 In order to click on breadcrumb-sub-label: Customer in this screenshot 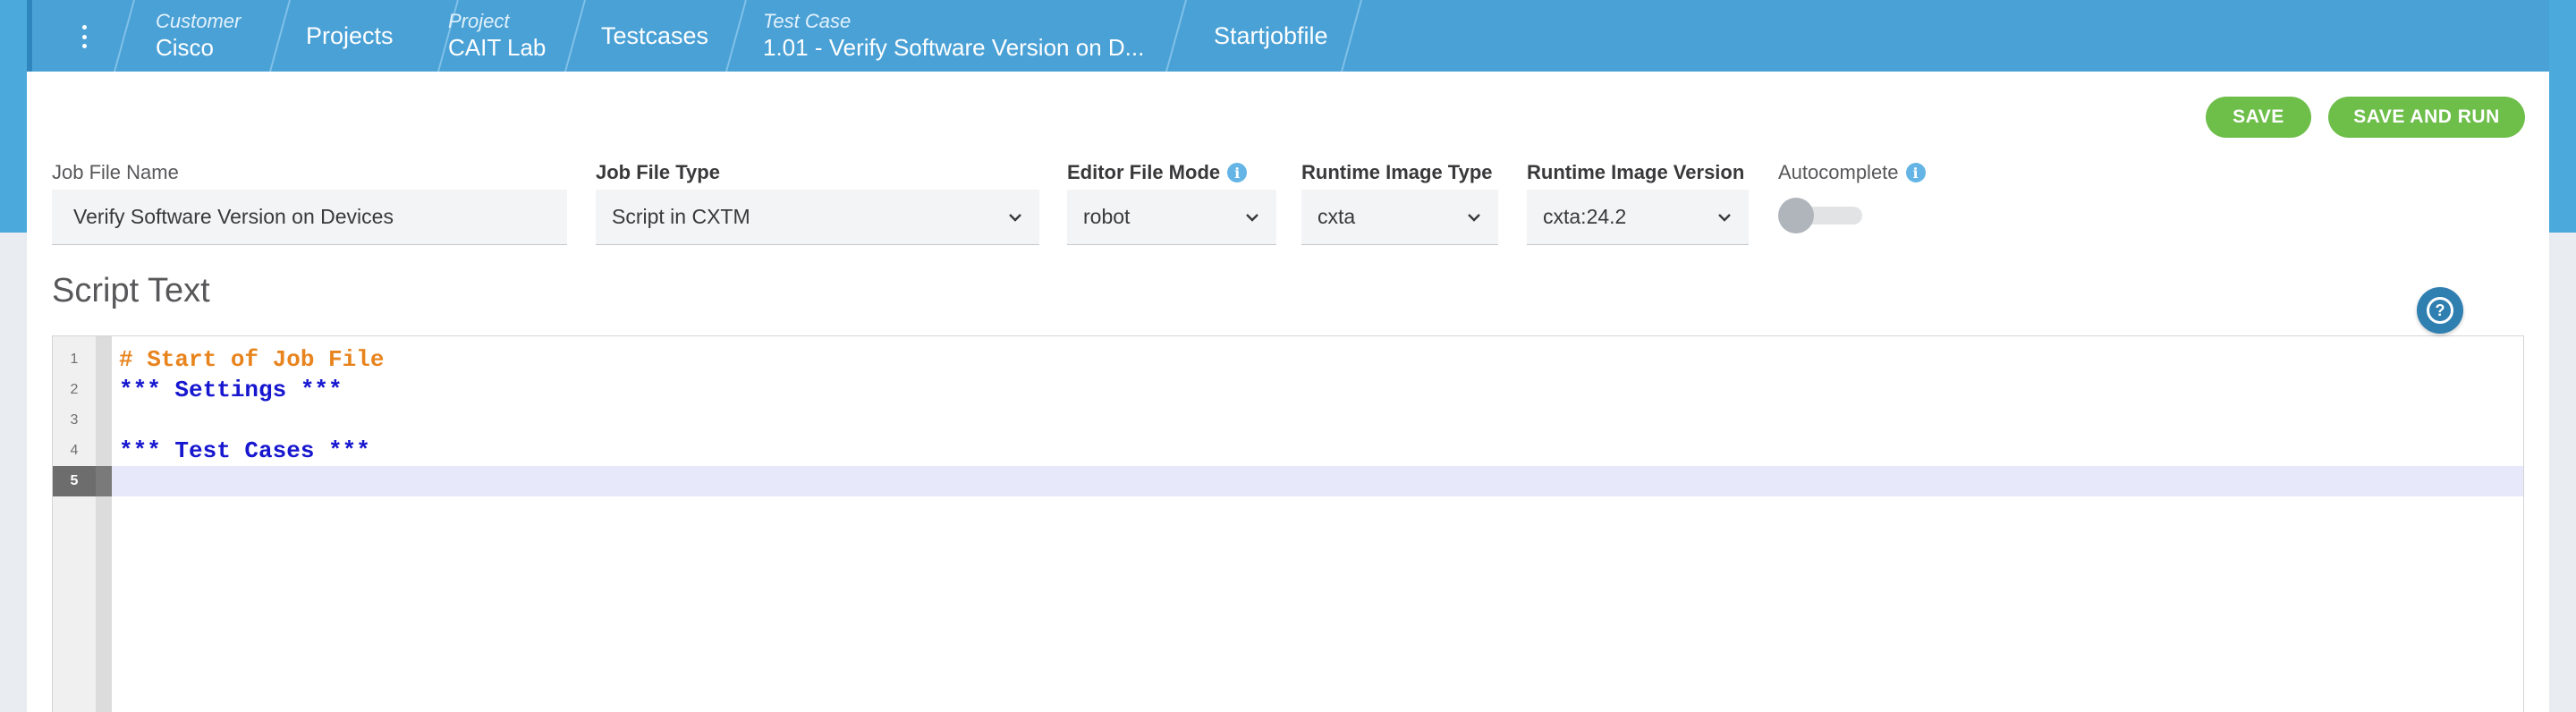, I will do `click(199, 21)`.